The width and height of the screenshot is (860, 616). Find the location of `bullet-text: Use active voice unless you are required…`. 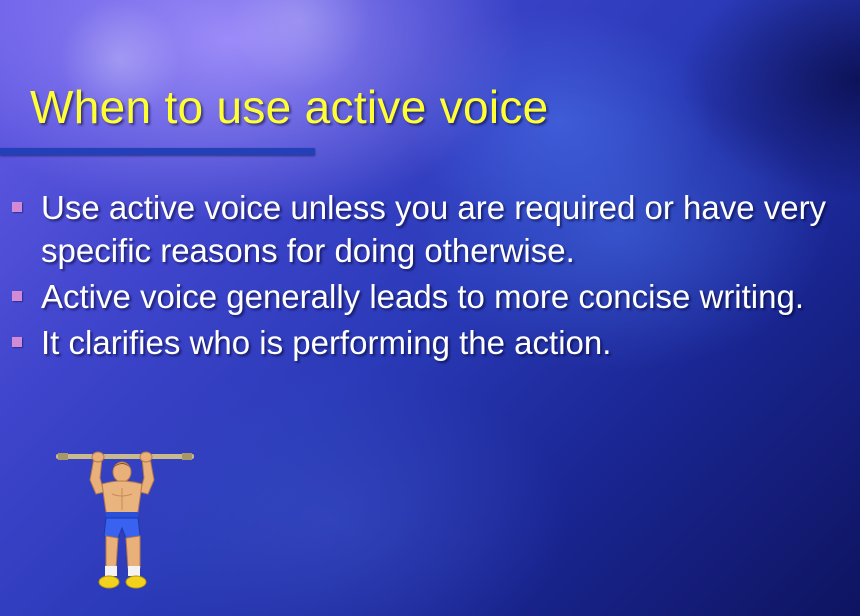

bullet-text: Use active voice unless you are required… is located at coordinates (434, 229).